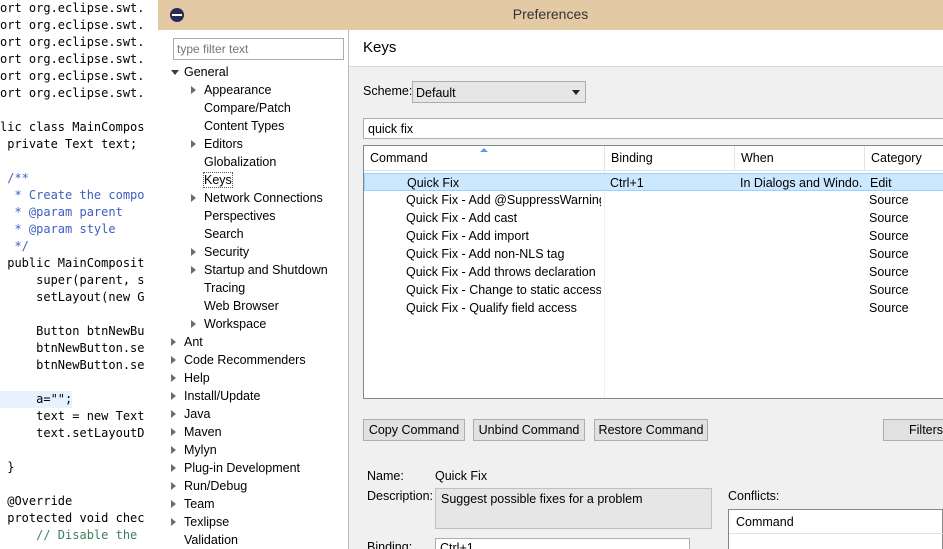 The width and height of the screenshot is (943, 549). What do you see at coordinates (904, 158) in the screenshot?
I see `column-header-category: Category` at bounding box center [904, 158].